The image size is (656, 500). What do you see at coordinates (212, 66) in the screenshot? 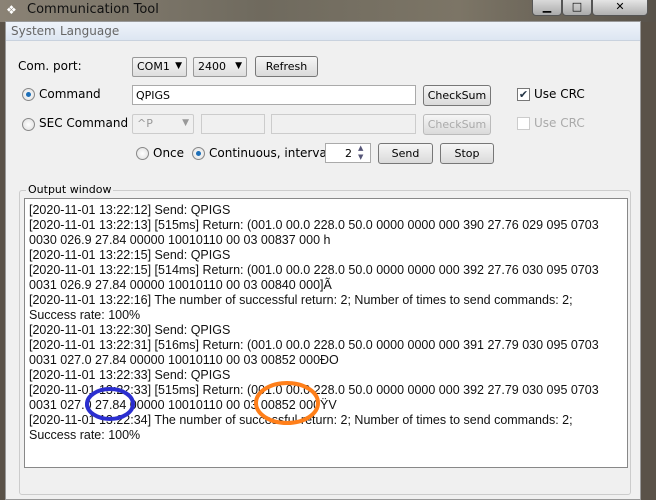
I see `baud-rate-value: 2400` at bounding box center [212, 66].